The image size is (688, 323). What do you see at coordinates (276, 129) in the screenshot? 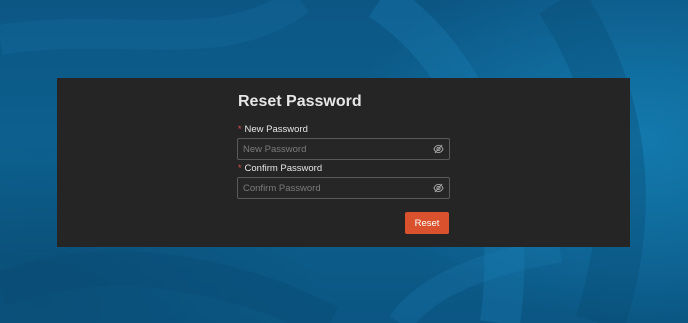
I see `new-password-label-text: New Password` at bounding box center [276, 129].